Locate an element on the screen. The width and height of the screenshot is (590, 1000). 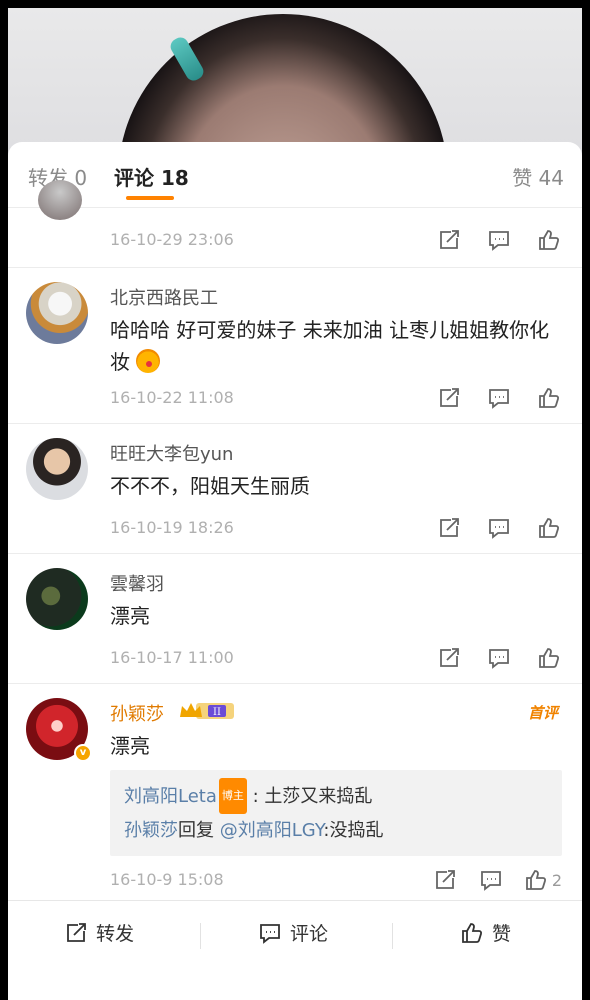
comment-label: 评论 is located at coordinates (309, 934).